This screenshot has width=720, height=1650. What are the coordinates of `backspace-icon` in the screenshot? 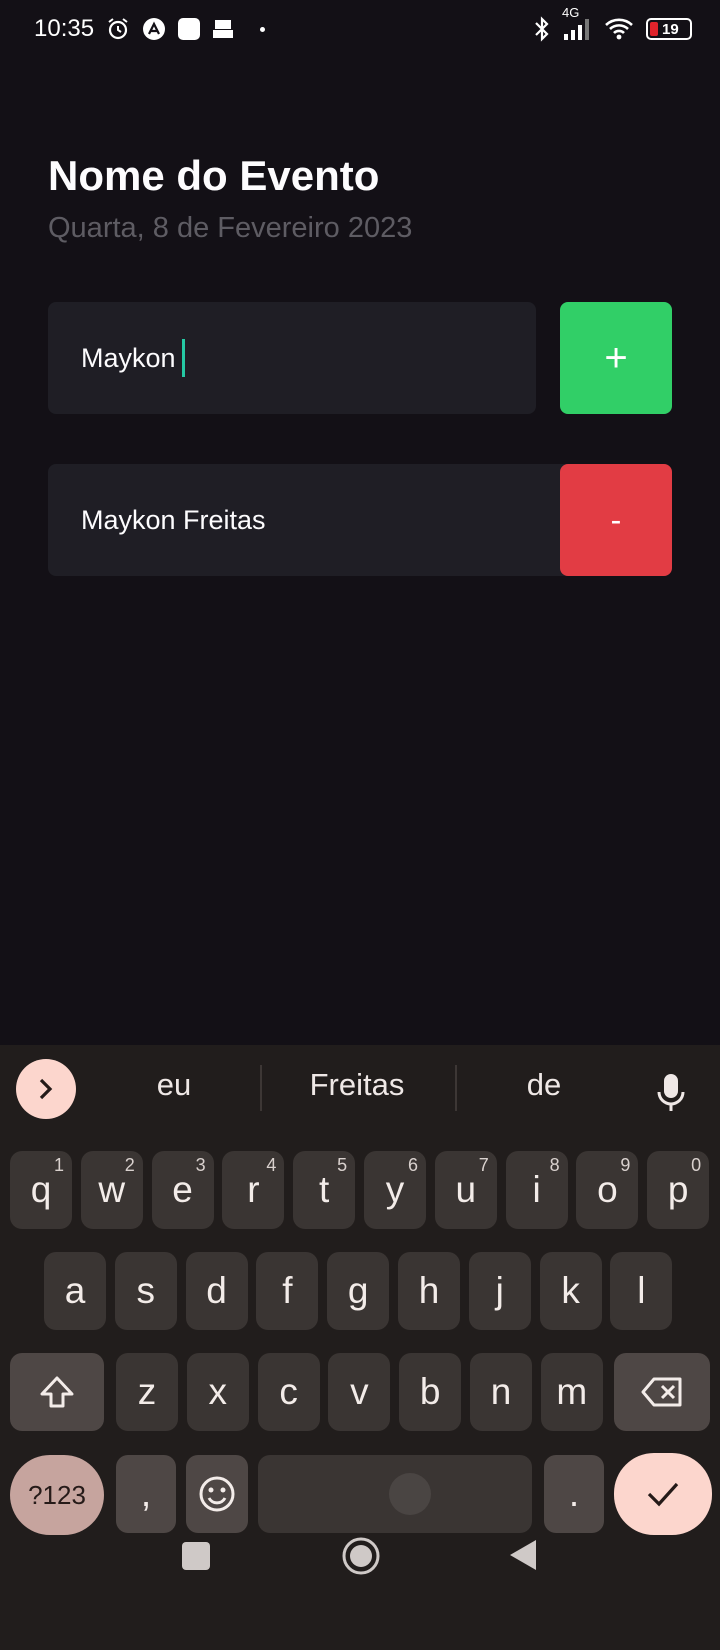 It's located at (661, 1392).